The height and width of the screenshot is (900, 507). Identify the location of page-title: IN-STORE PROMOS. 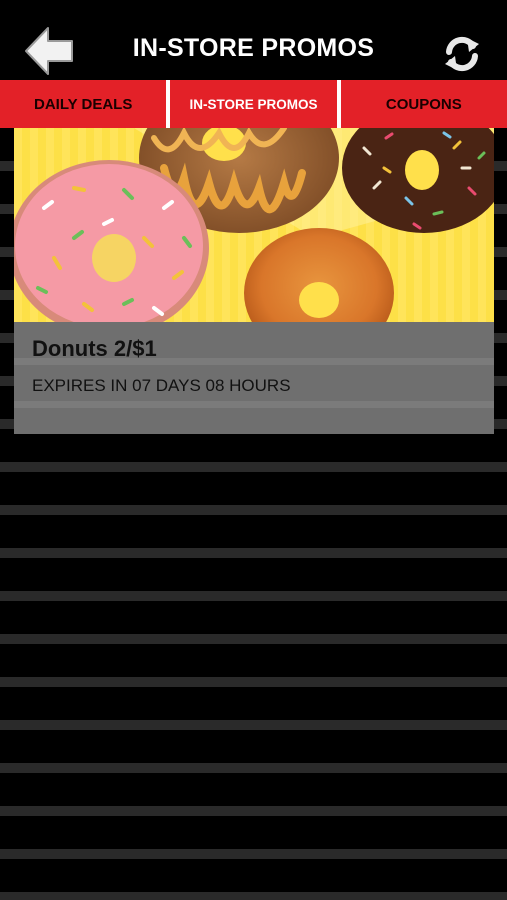
(253, 48).